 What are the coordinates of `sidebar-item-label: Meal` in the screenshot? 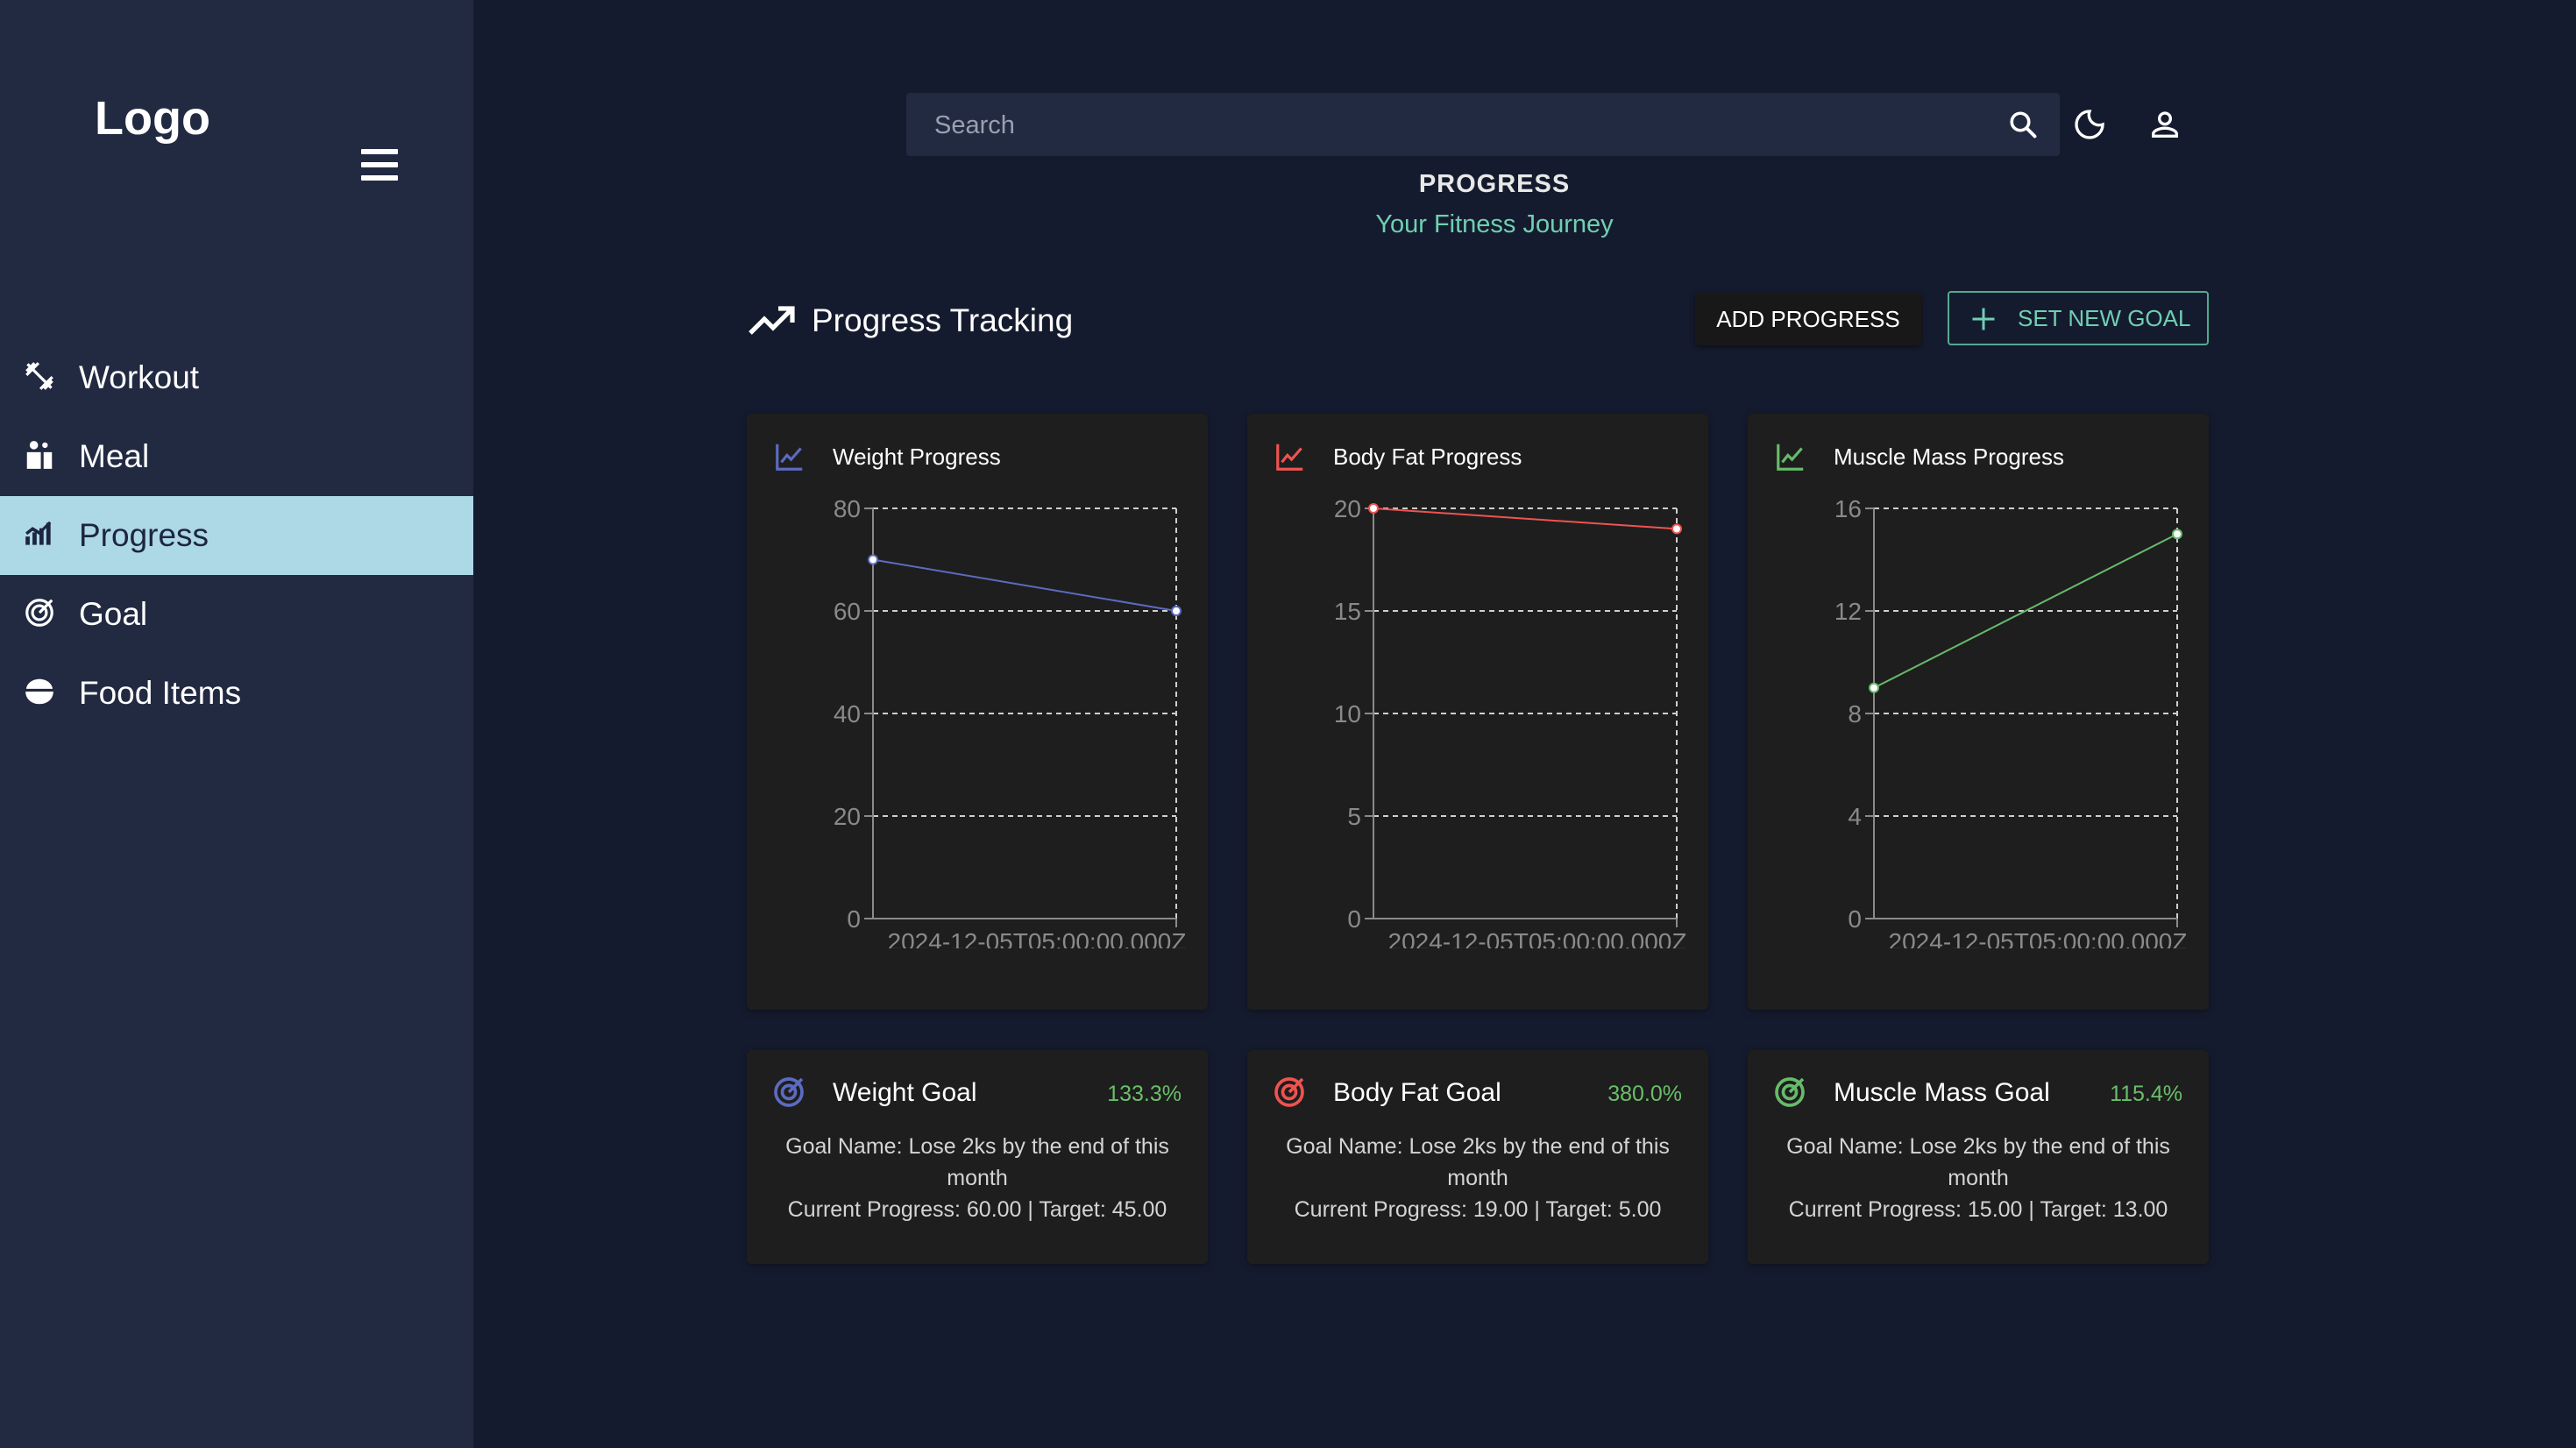 It's located at (114, 456).